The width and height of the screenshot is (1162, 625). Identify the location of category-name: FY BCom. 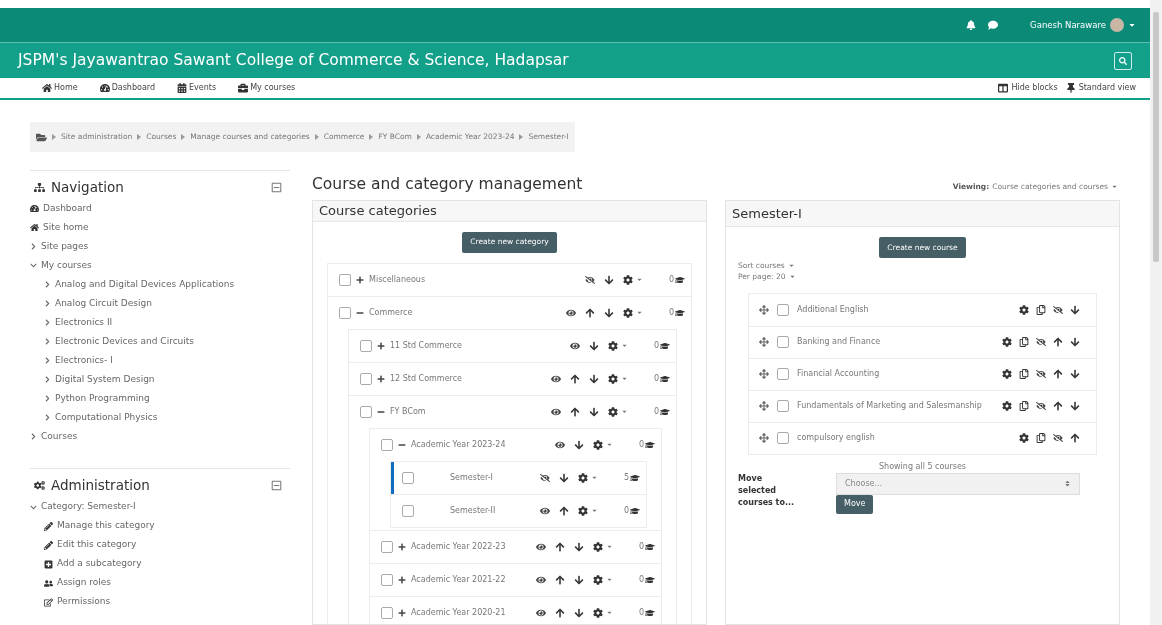
(408, 411).